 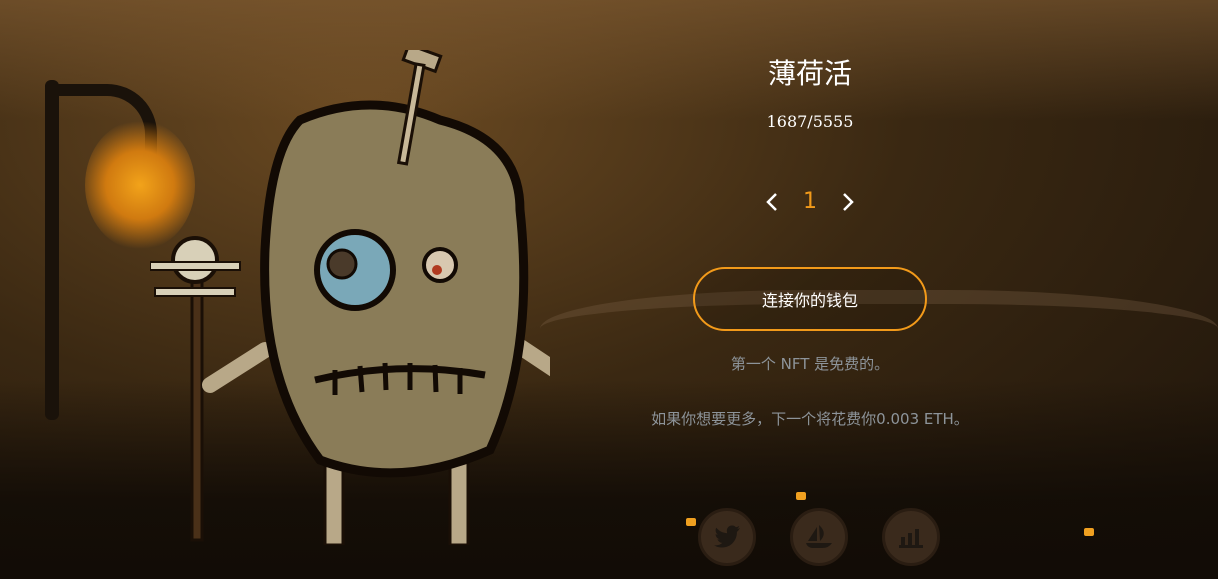 I want to click on staff, so click(x=197, y=405).